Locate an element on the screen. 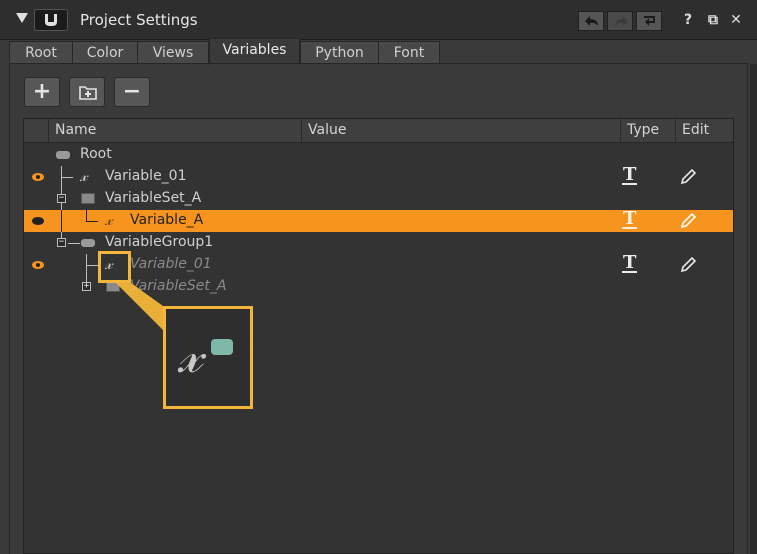 The width and height of the screenshot is (757, 554). inherited-badge-icon is located at coordinates (222, 347).